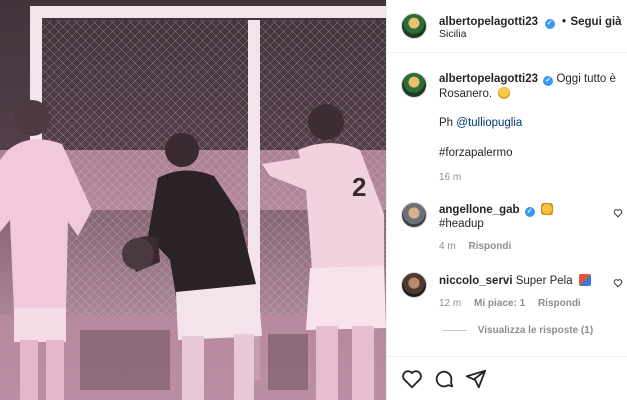  I want to click on comment-text: Super Pela, so click(544, 281).